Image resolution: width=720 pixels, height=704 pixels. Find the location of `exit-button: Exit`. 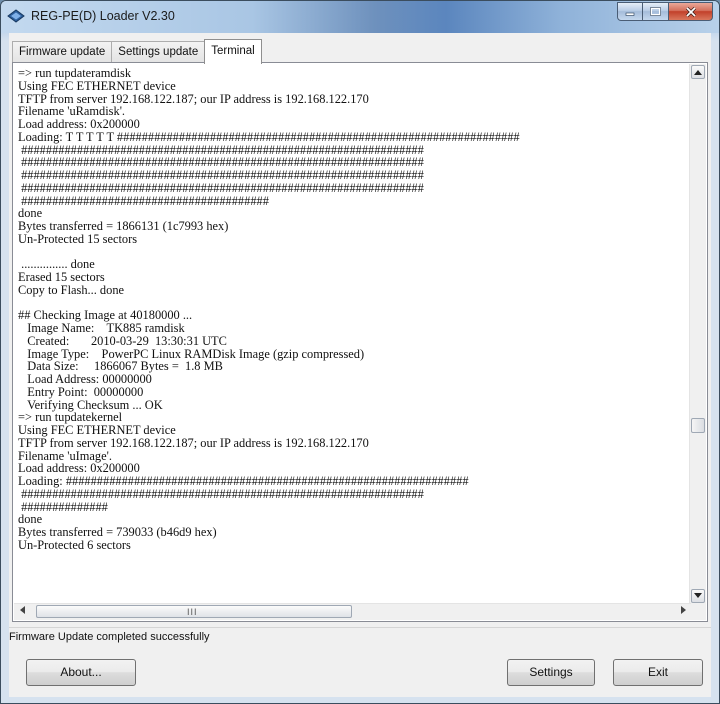

exit-button: Exit is located at coordinates (658, 672).